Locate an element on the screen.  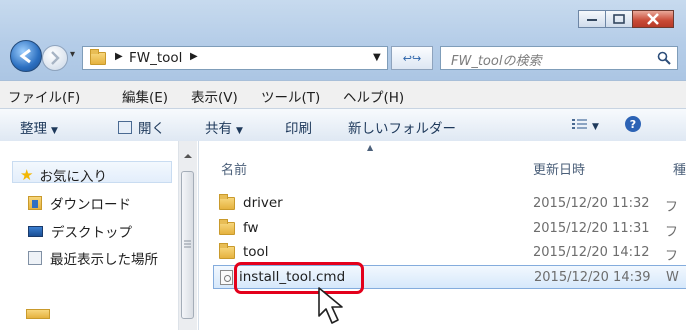
change-view-button: ▼ is located at coordinates (585, 125).